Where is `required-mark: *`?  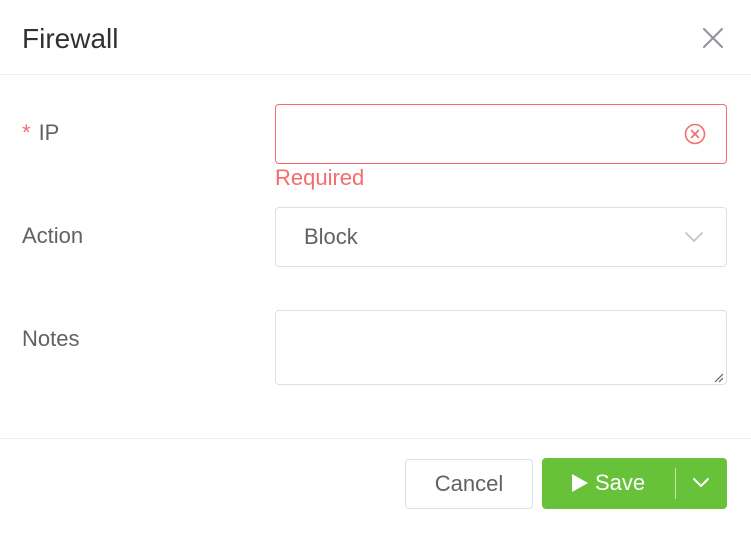
required-mark: * is located at coordinates (26, 132).